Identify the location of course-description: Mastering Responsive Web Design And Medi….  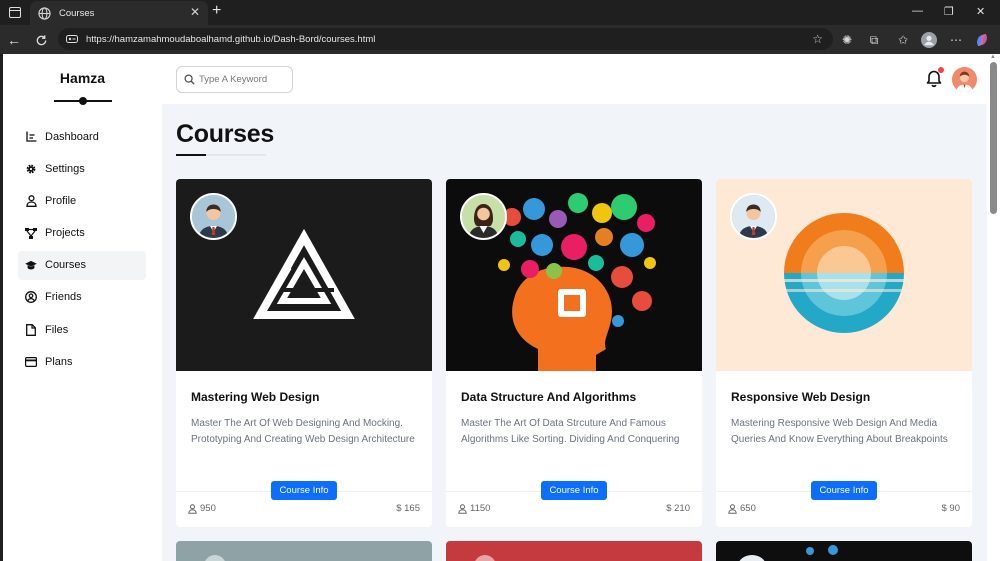
(839, 431).